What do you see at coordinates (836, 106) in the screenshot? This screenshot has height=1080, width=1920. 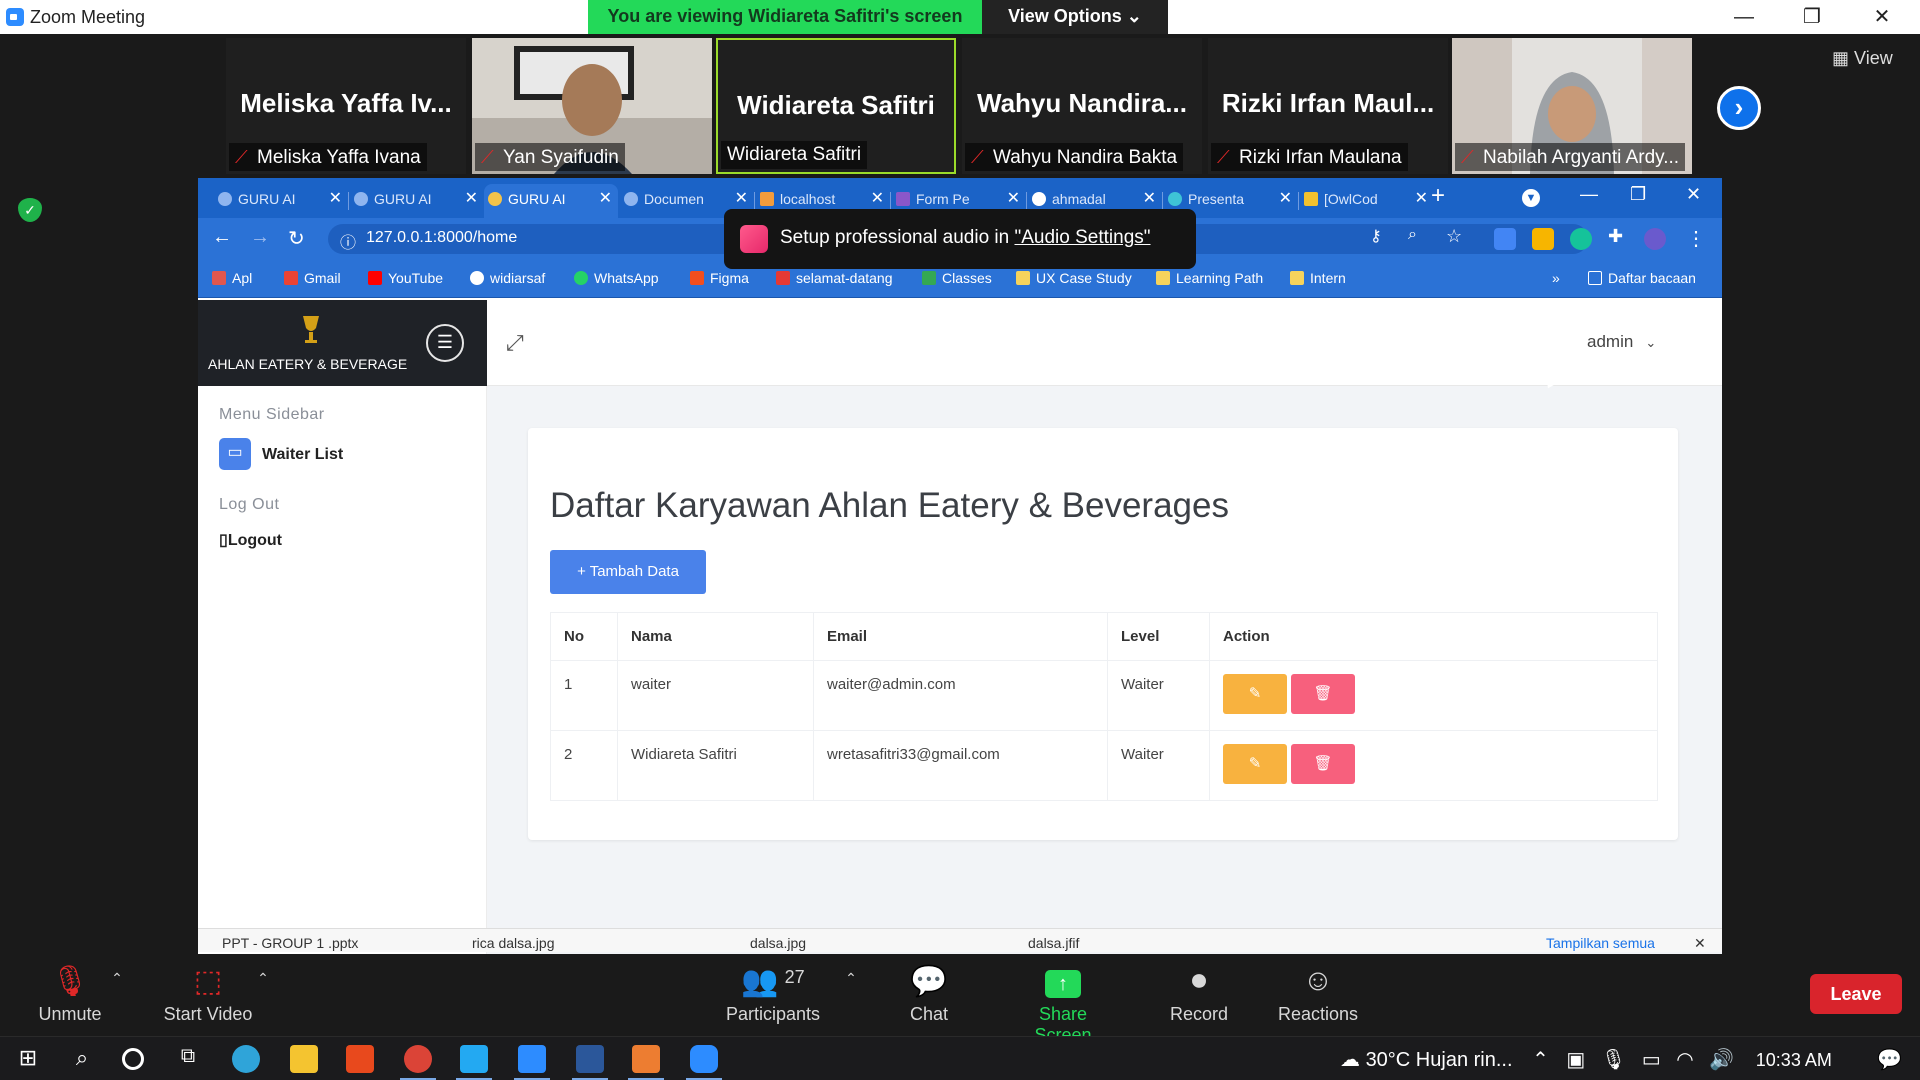 I see `participant-tile-active-speaker: Widiareta Safitri Widiareta Safitri` at bounding box center [836, 106].